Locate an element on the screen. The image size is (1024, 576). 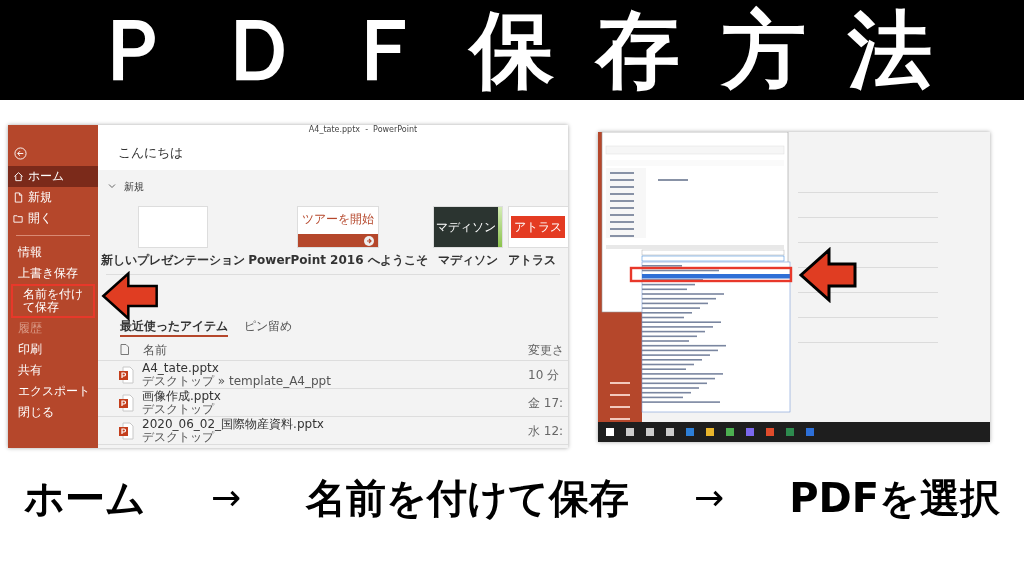
modified-time: 10 分 is located at coordinates (544, 375).